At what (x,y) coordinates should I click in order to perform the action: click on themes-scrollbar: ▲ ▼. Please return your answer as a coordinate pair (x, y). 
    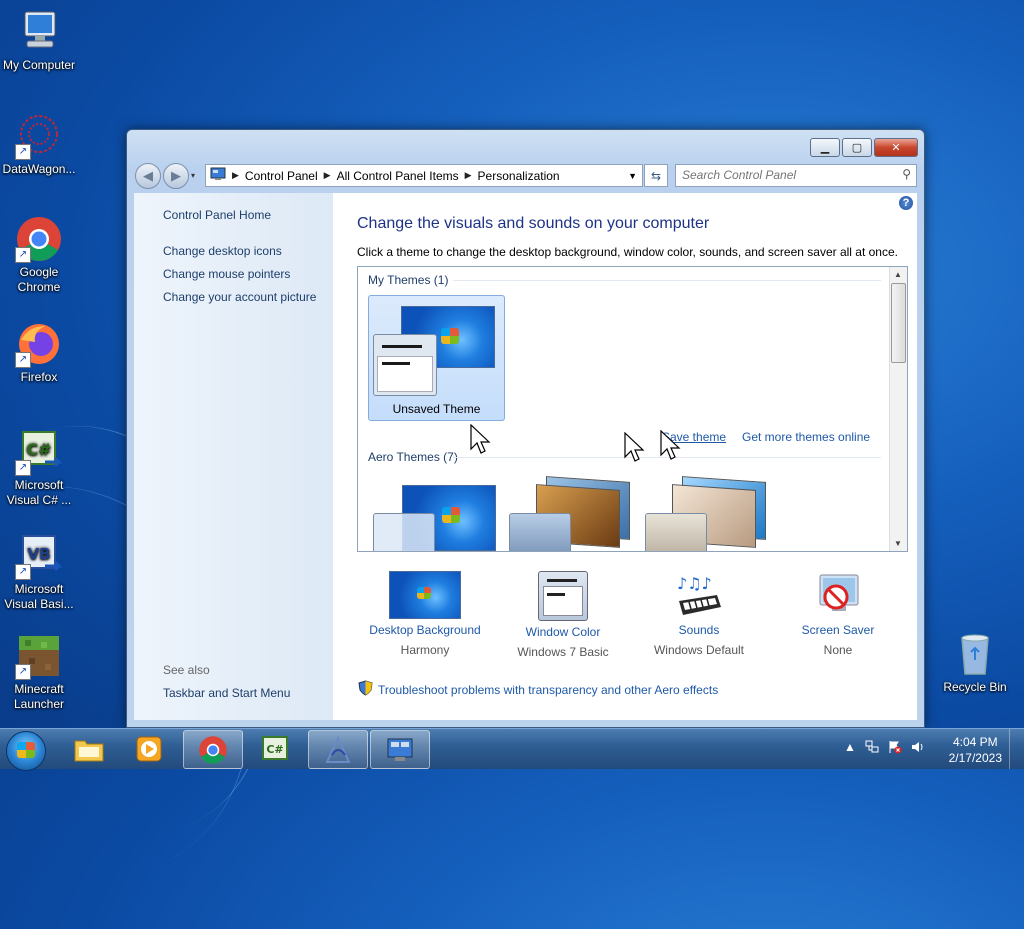
    Looking at the image, I should click on (898, 409).